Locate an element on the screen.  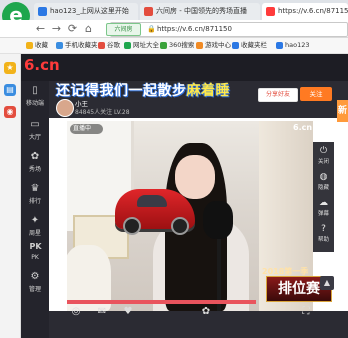
nav-item-weekstar: ✦ 周星 is located at coordinates (35, 226).